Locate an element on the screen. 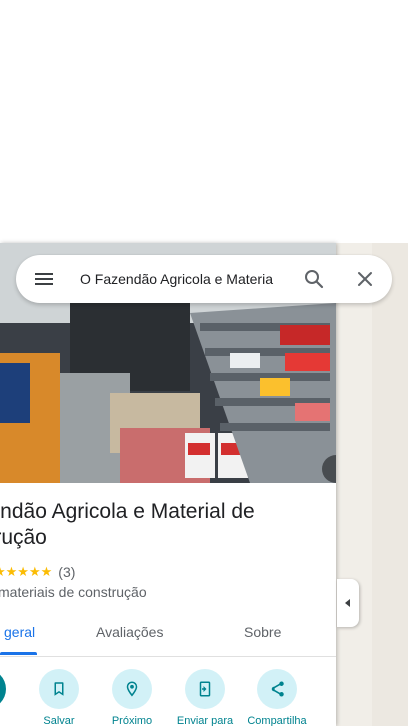 Image resolution: width=408 pixels, height=726 pixels. search-icon is located at coordinates (314, 279).